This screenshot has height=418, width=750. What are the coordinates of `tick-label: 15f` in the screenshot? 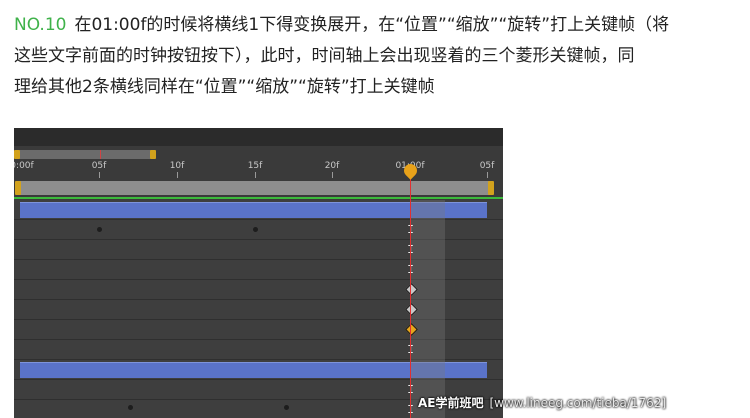 It's located at (255, 166).